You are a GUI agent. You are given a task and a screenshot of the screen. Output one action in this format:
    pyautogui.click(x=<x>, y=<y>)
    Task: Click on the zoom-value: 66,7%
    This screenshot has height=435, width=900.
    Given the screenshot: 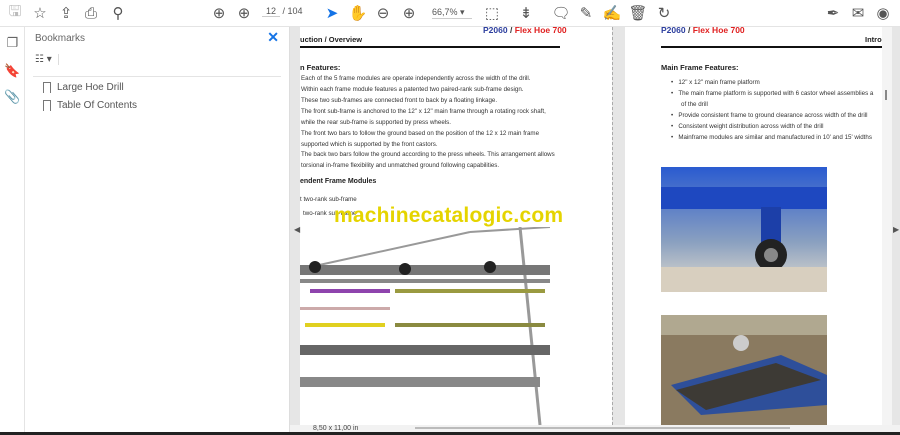 What is the action you would take?
    pyautogui.click(x=445, y=12)
    